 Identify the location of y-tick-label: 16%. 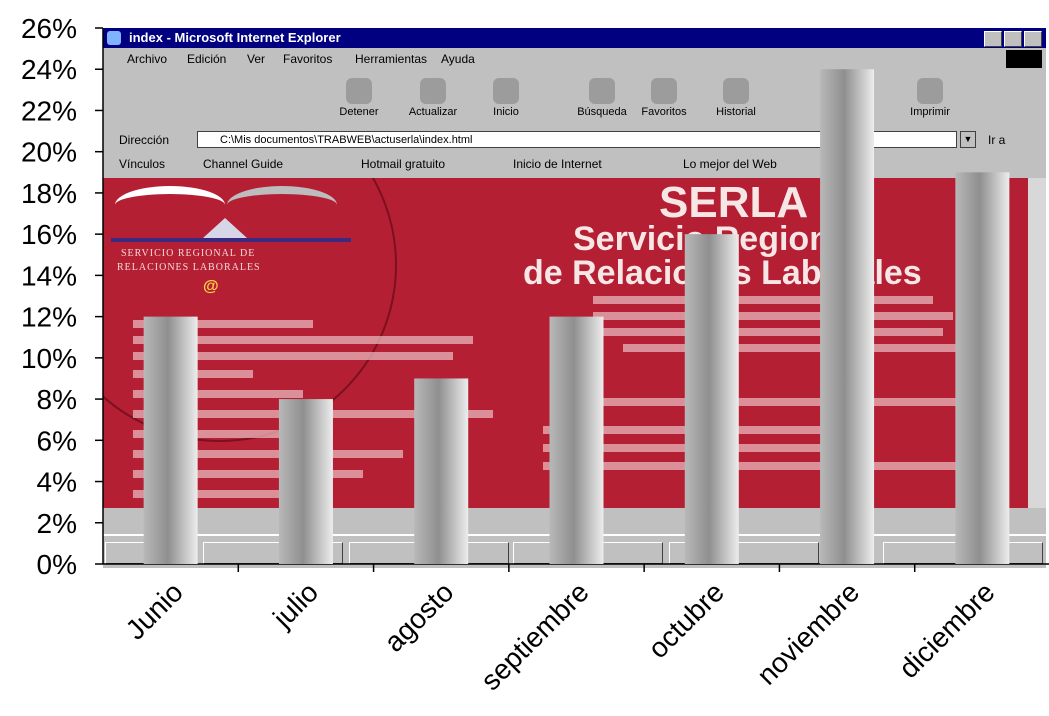
(49, 234).